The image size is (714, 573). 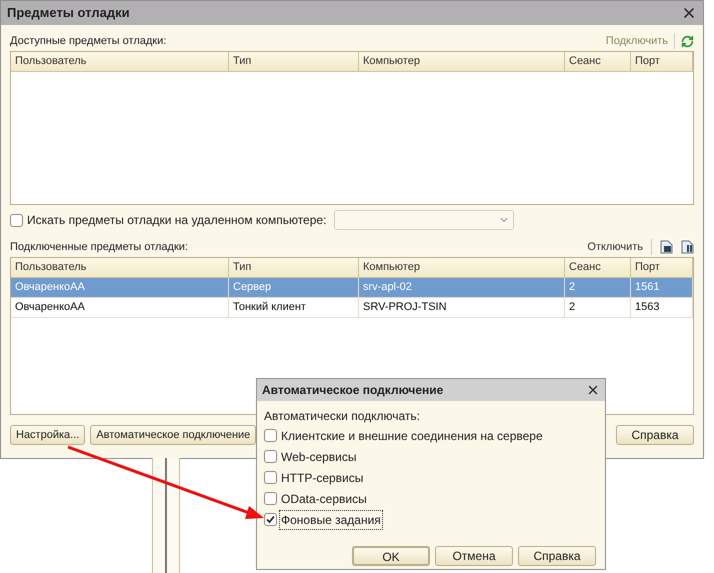 I want to click on dialog-button: Автоматическое подключение, so click(x=173, y=435).